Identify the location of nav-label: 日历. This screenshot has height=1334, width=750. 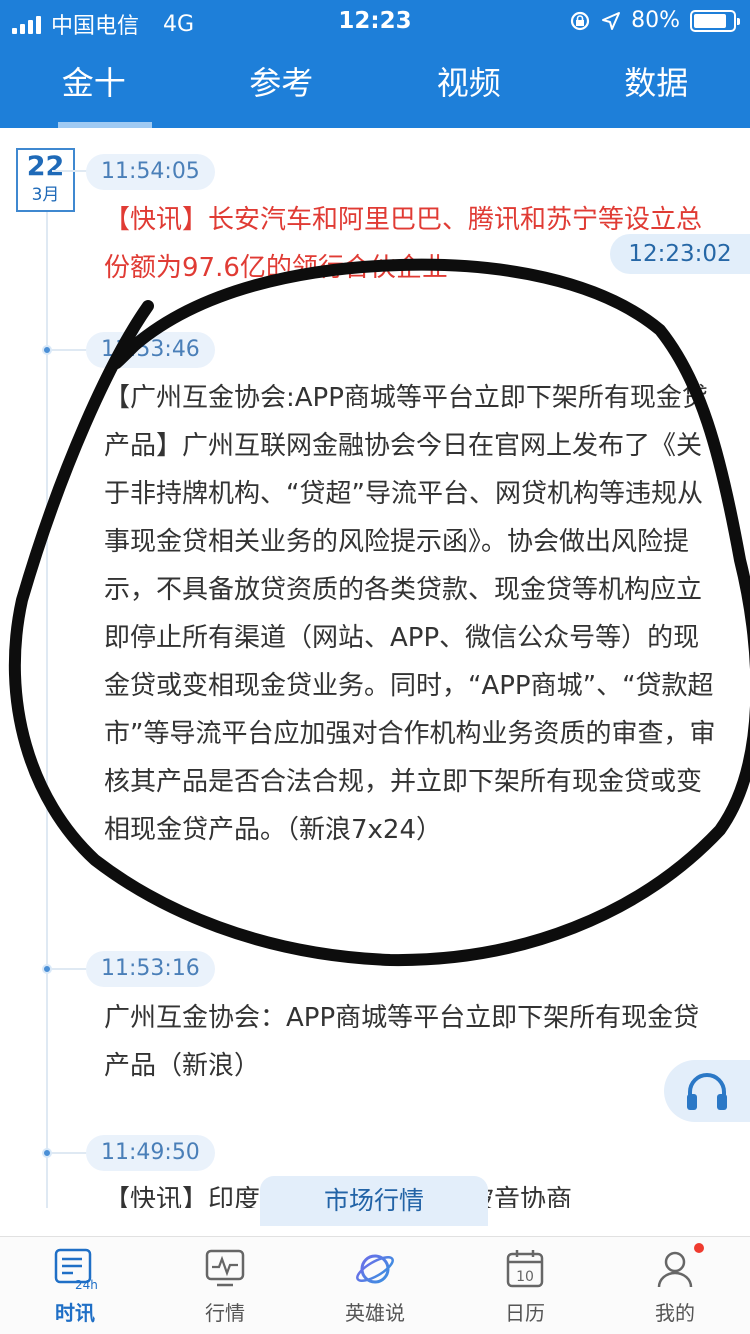
(525, 1313).